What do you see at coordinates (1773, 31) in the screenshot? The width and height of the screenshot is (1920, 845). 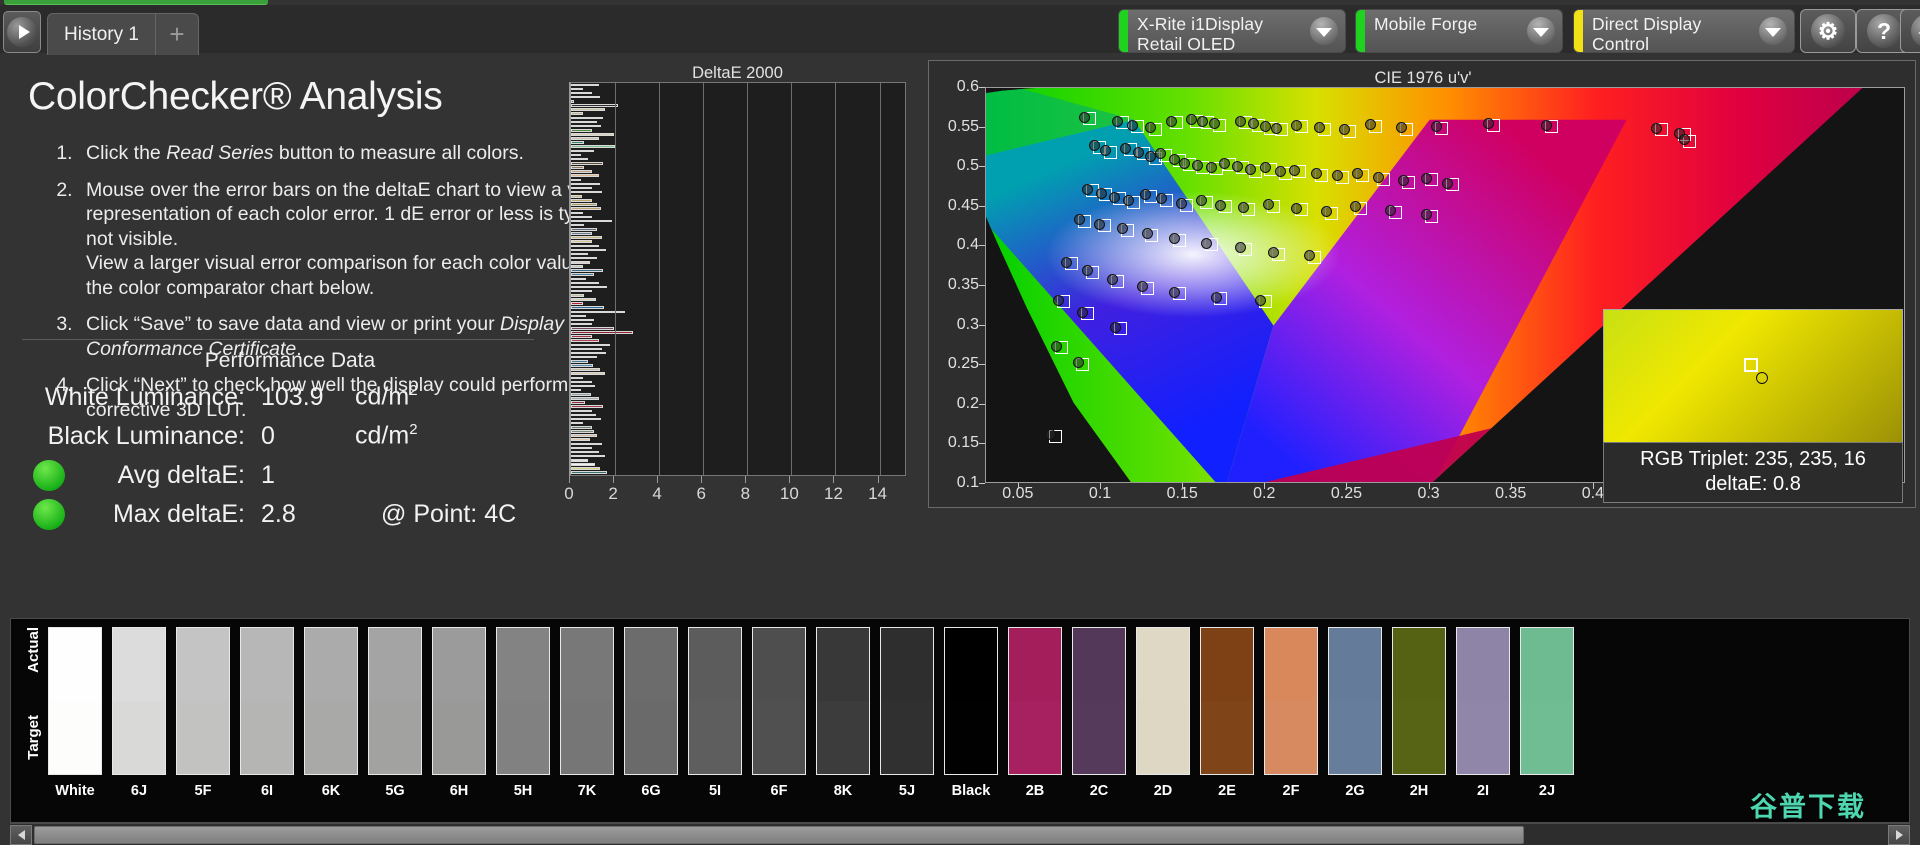 I see `control-selector-chevron-down-icon` at bounding box center [1773, 31].